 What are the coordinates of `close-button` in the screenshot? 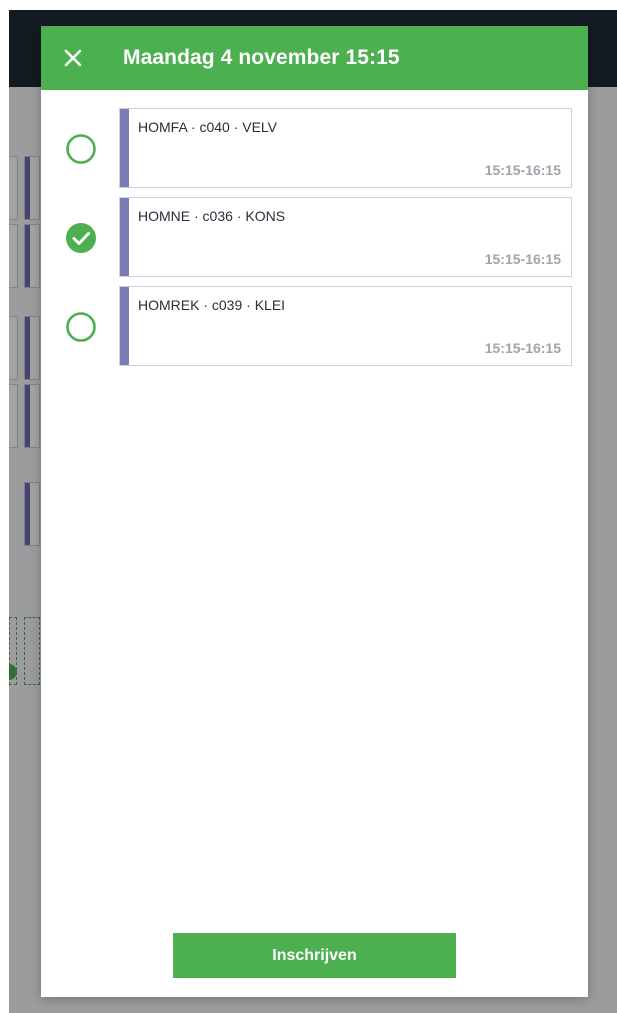 It's located at (73, 58).